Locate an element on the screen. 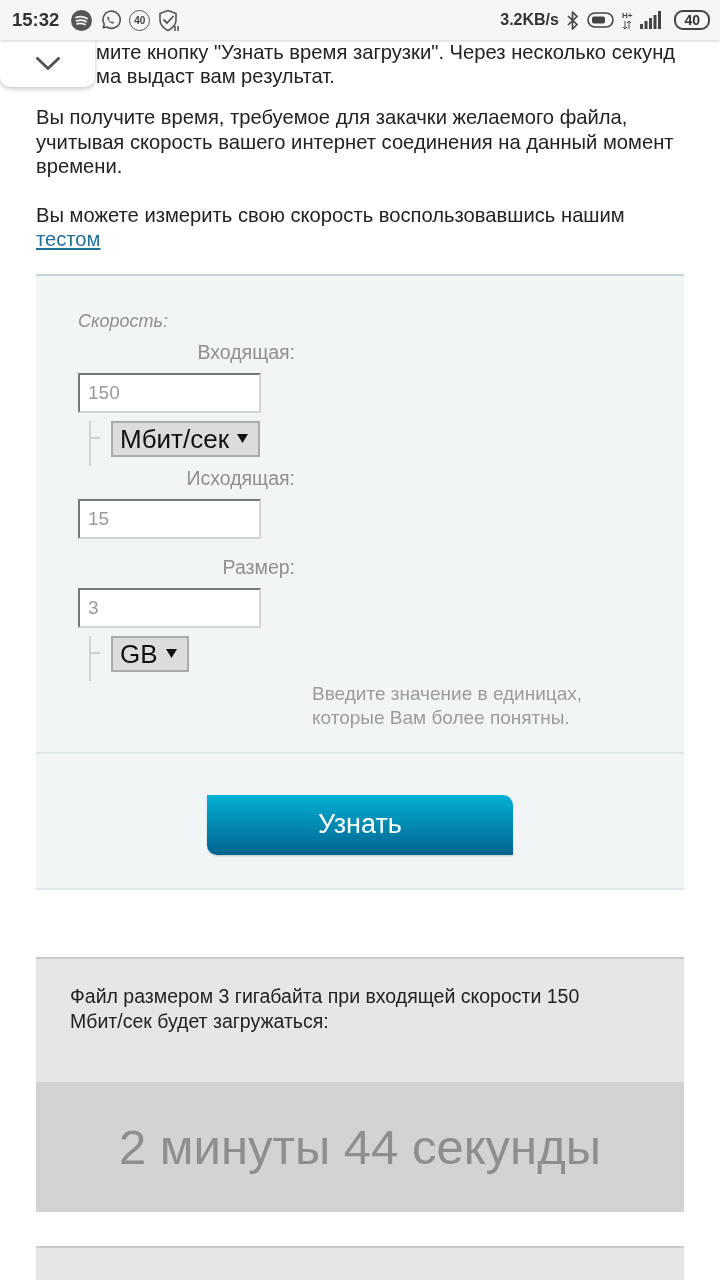  paragraph-text: Вы можете измерить свою скорость воспользовавшись нашим тестом is located at coordinates (331, 227).